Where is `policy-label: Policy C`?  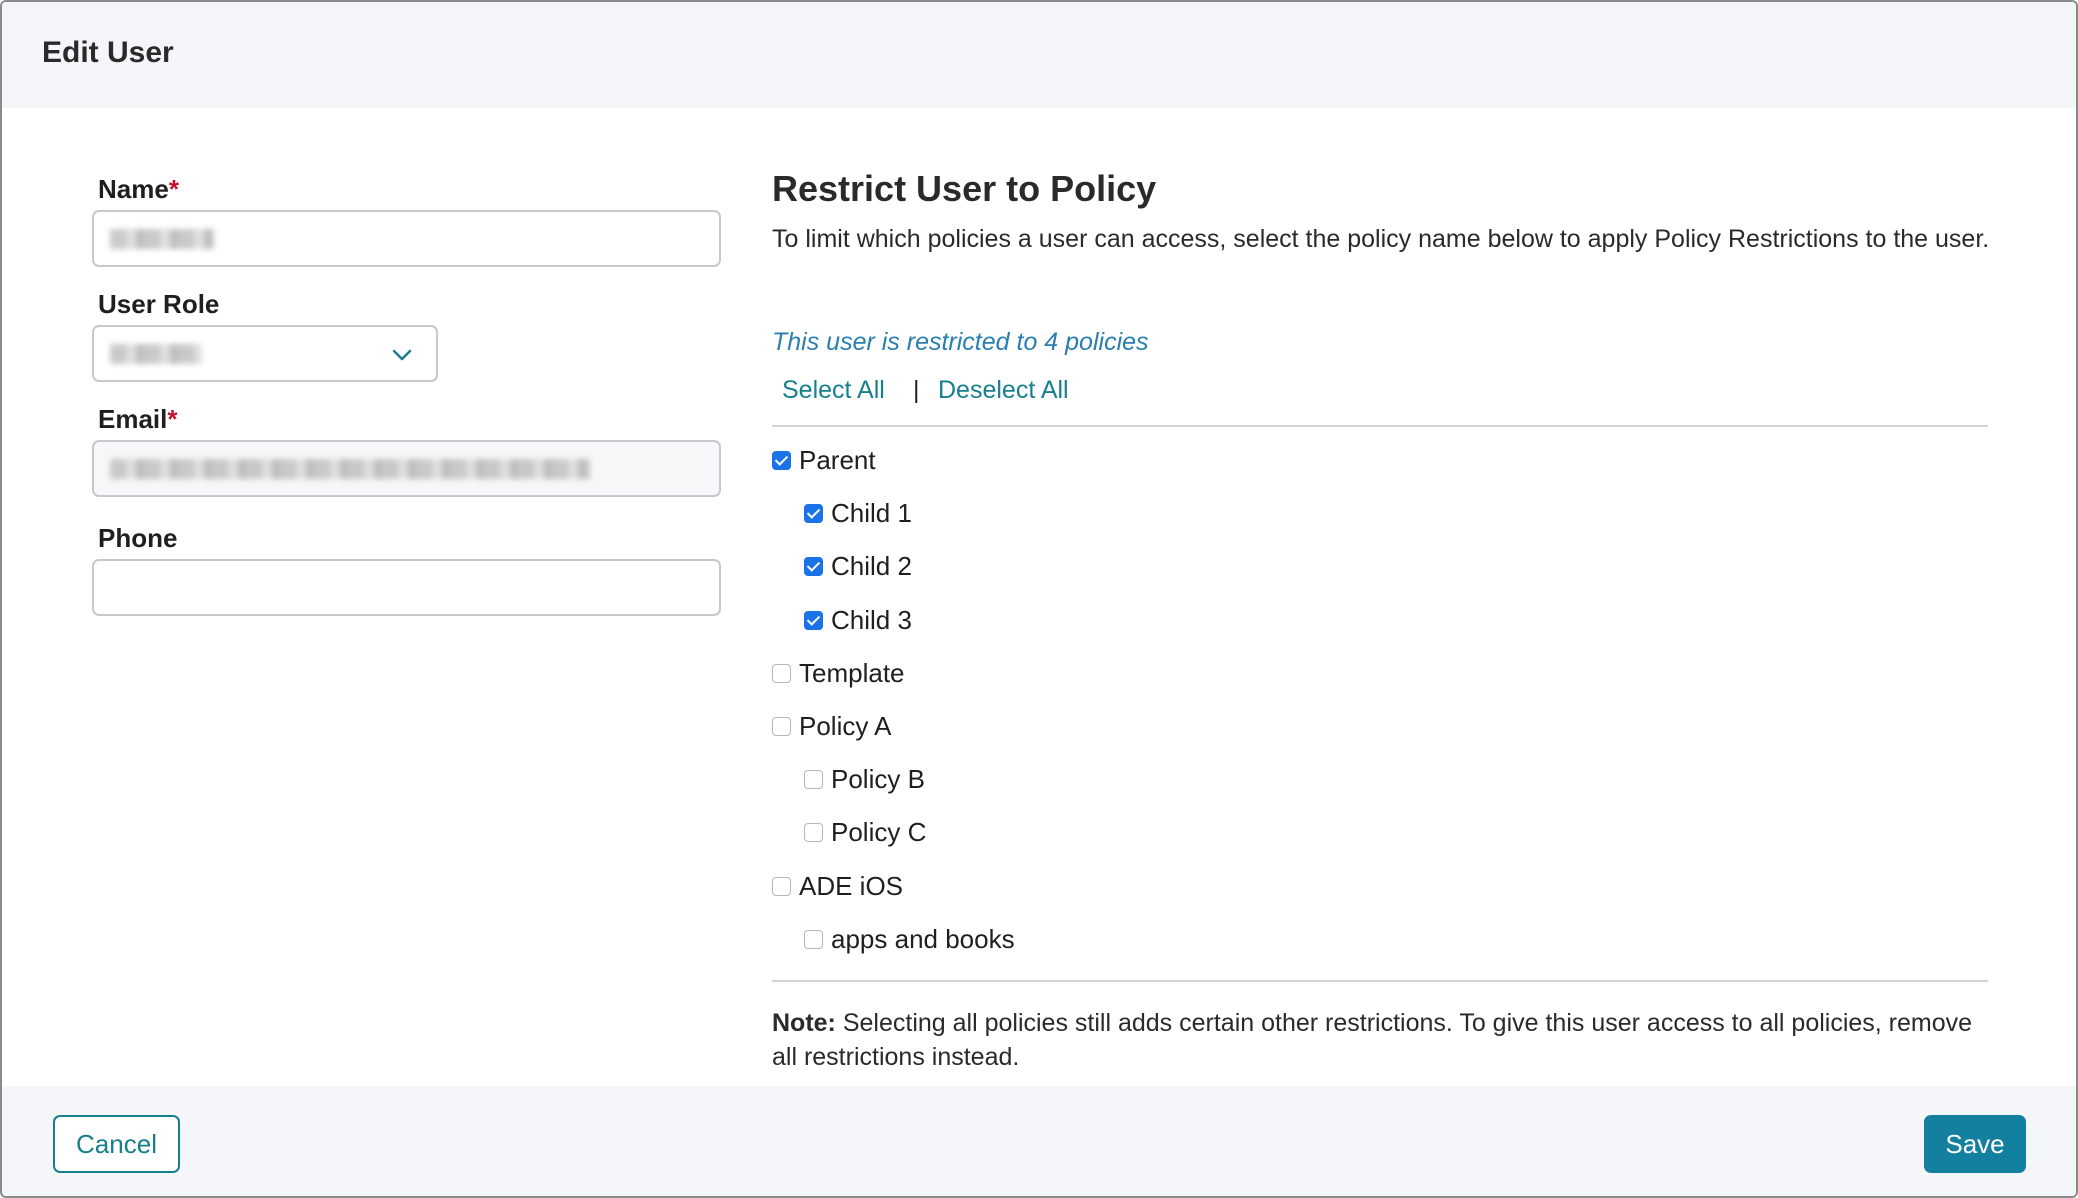 policy-label: Policy C is located at coordinates (879, 831).